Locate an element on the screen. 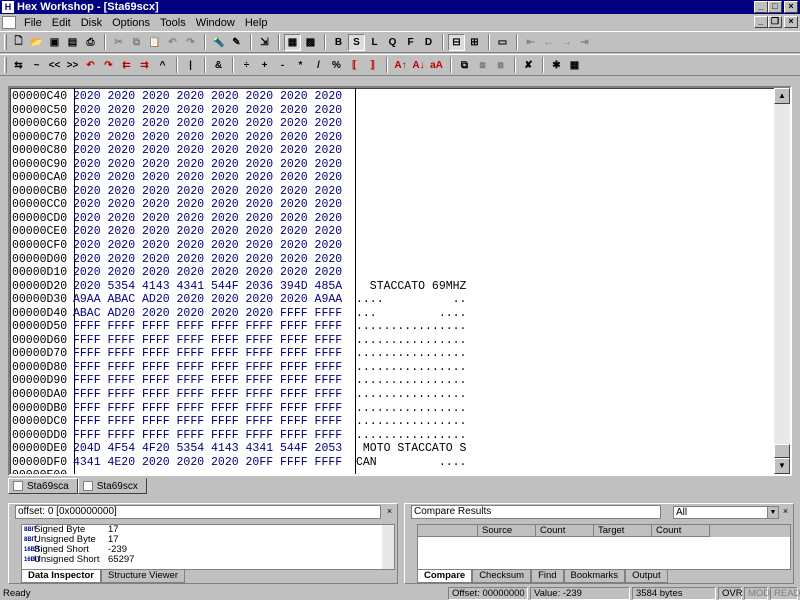  menu-options: Options is located at coordinates (131, 23).